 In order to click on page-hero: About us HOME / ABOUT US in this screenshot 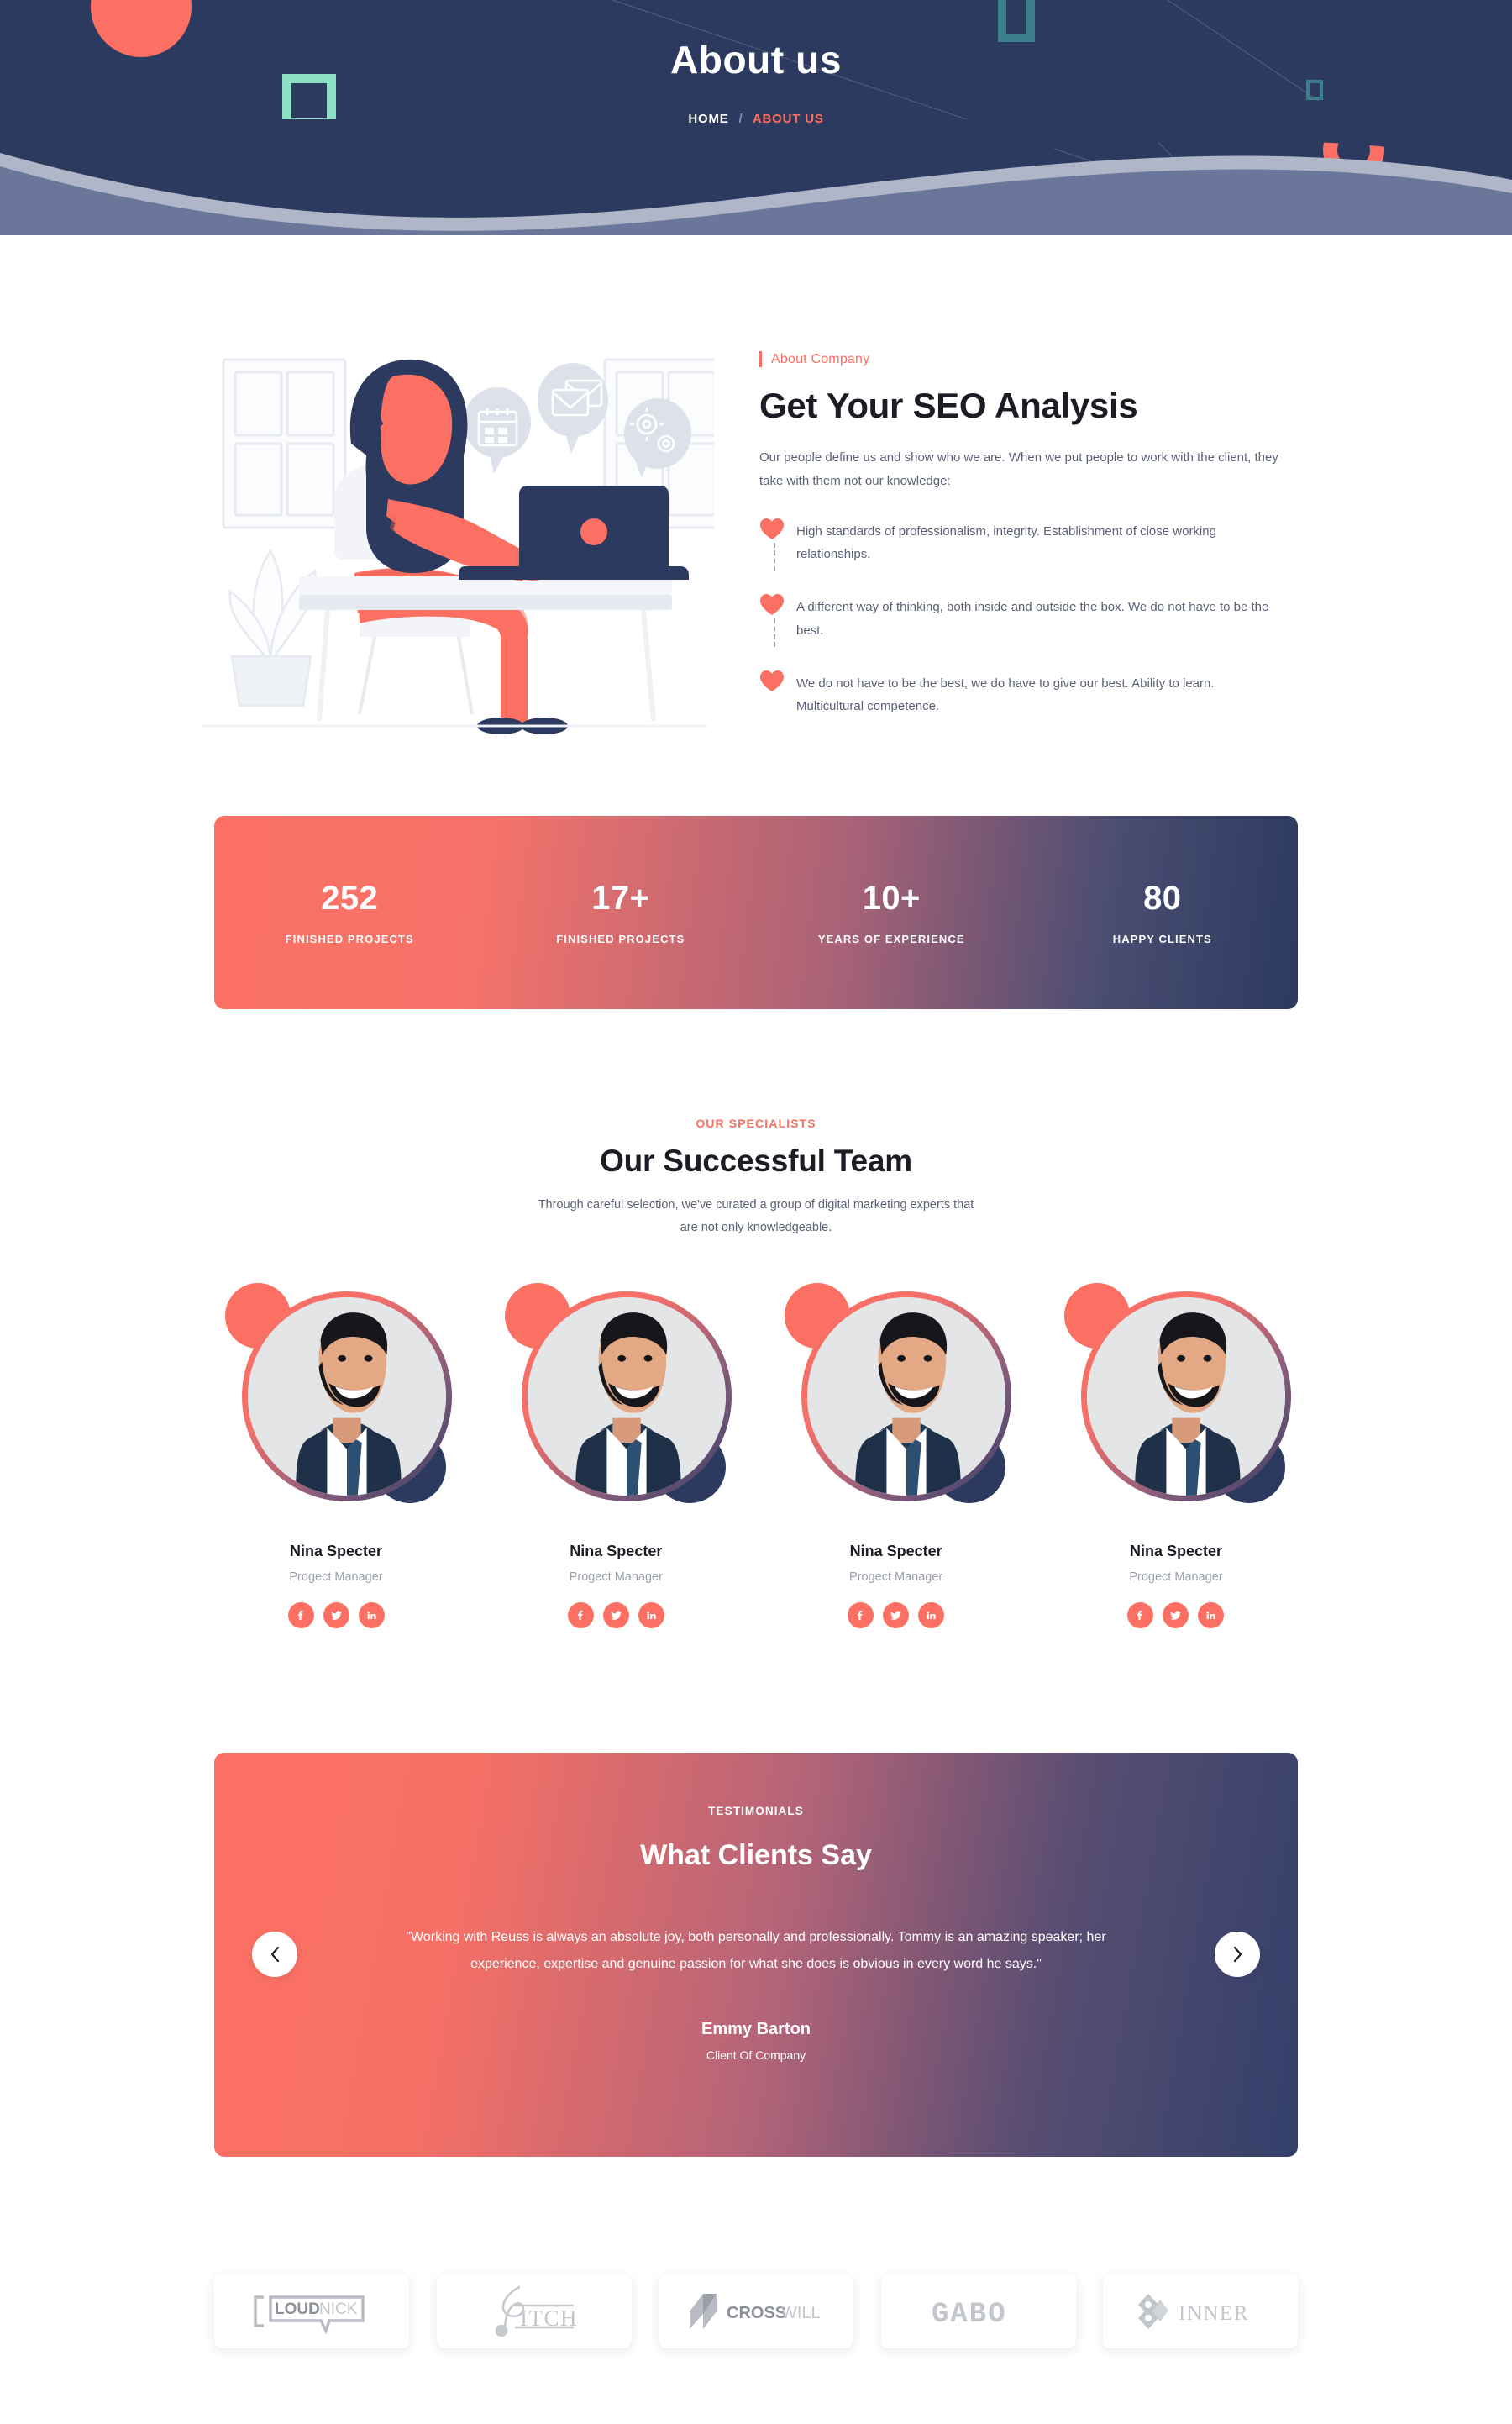, I will do `click(756, 117)`.